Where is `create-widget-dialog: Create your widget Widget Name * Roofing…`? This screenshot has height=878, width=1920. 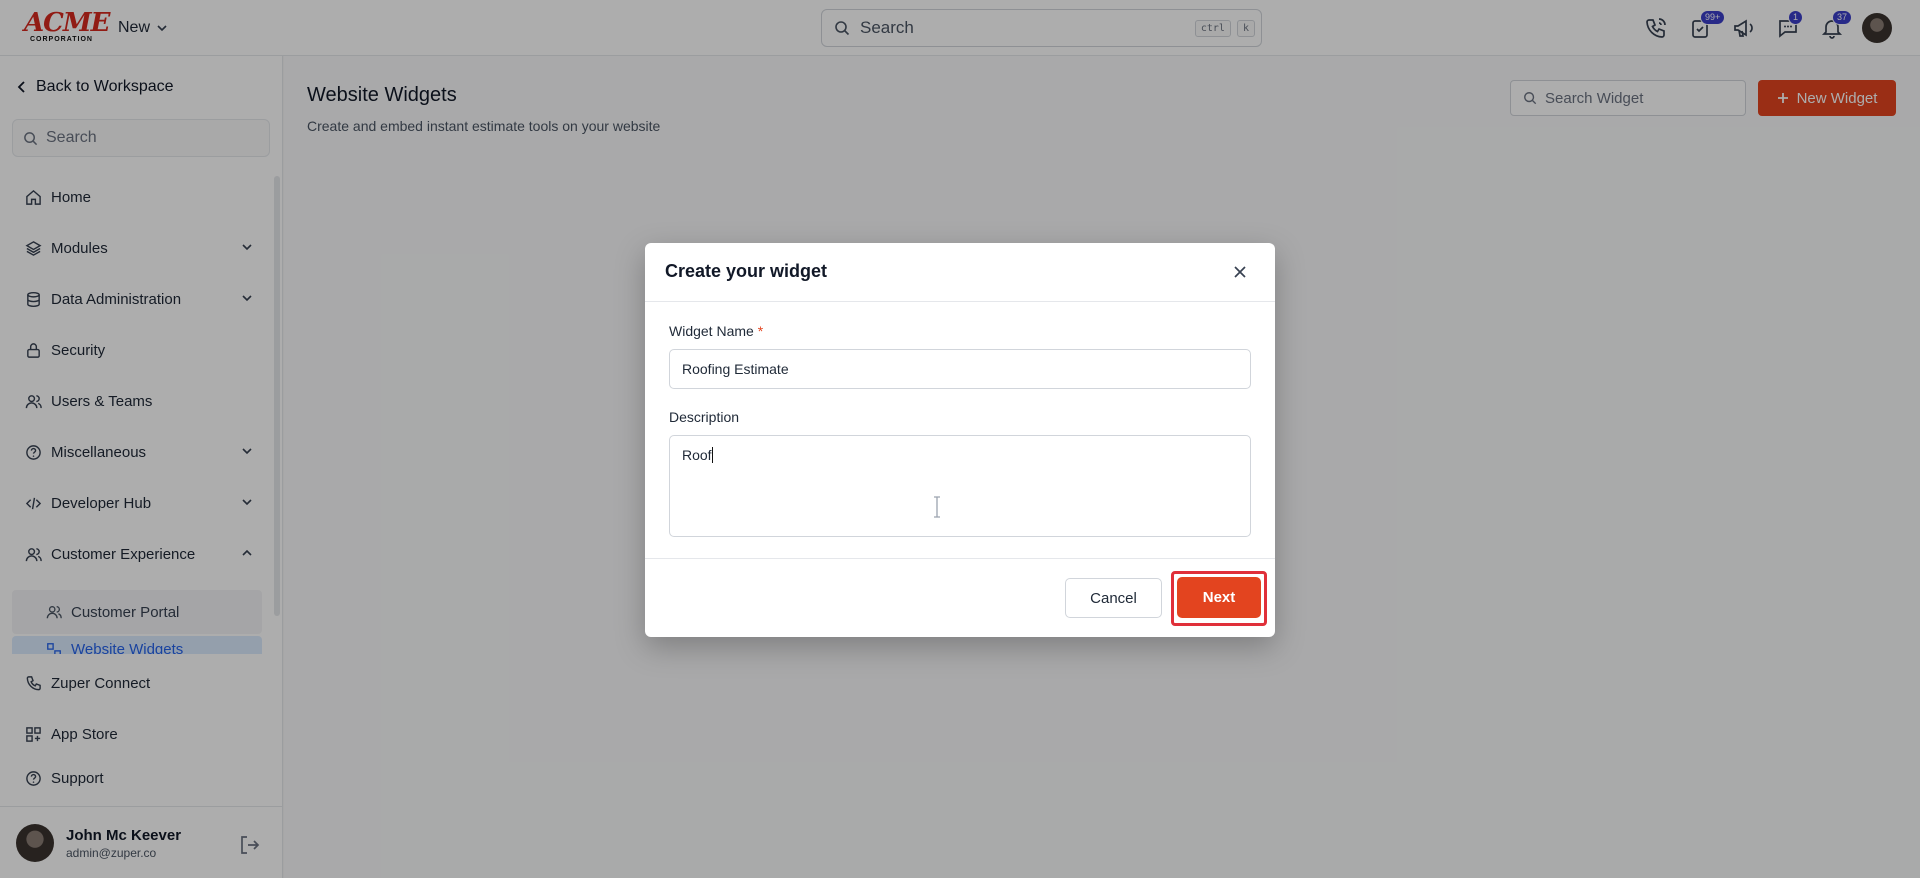 create-widget-dialog: Create your widget Widget Name * Roofing… is located at coordinates (960, 440).